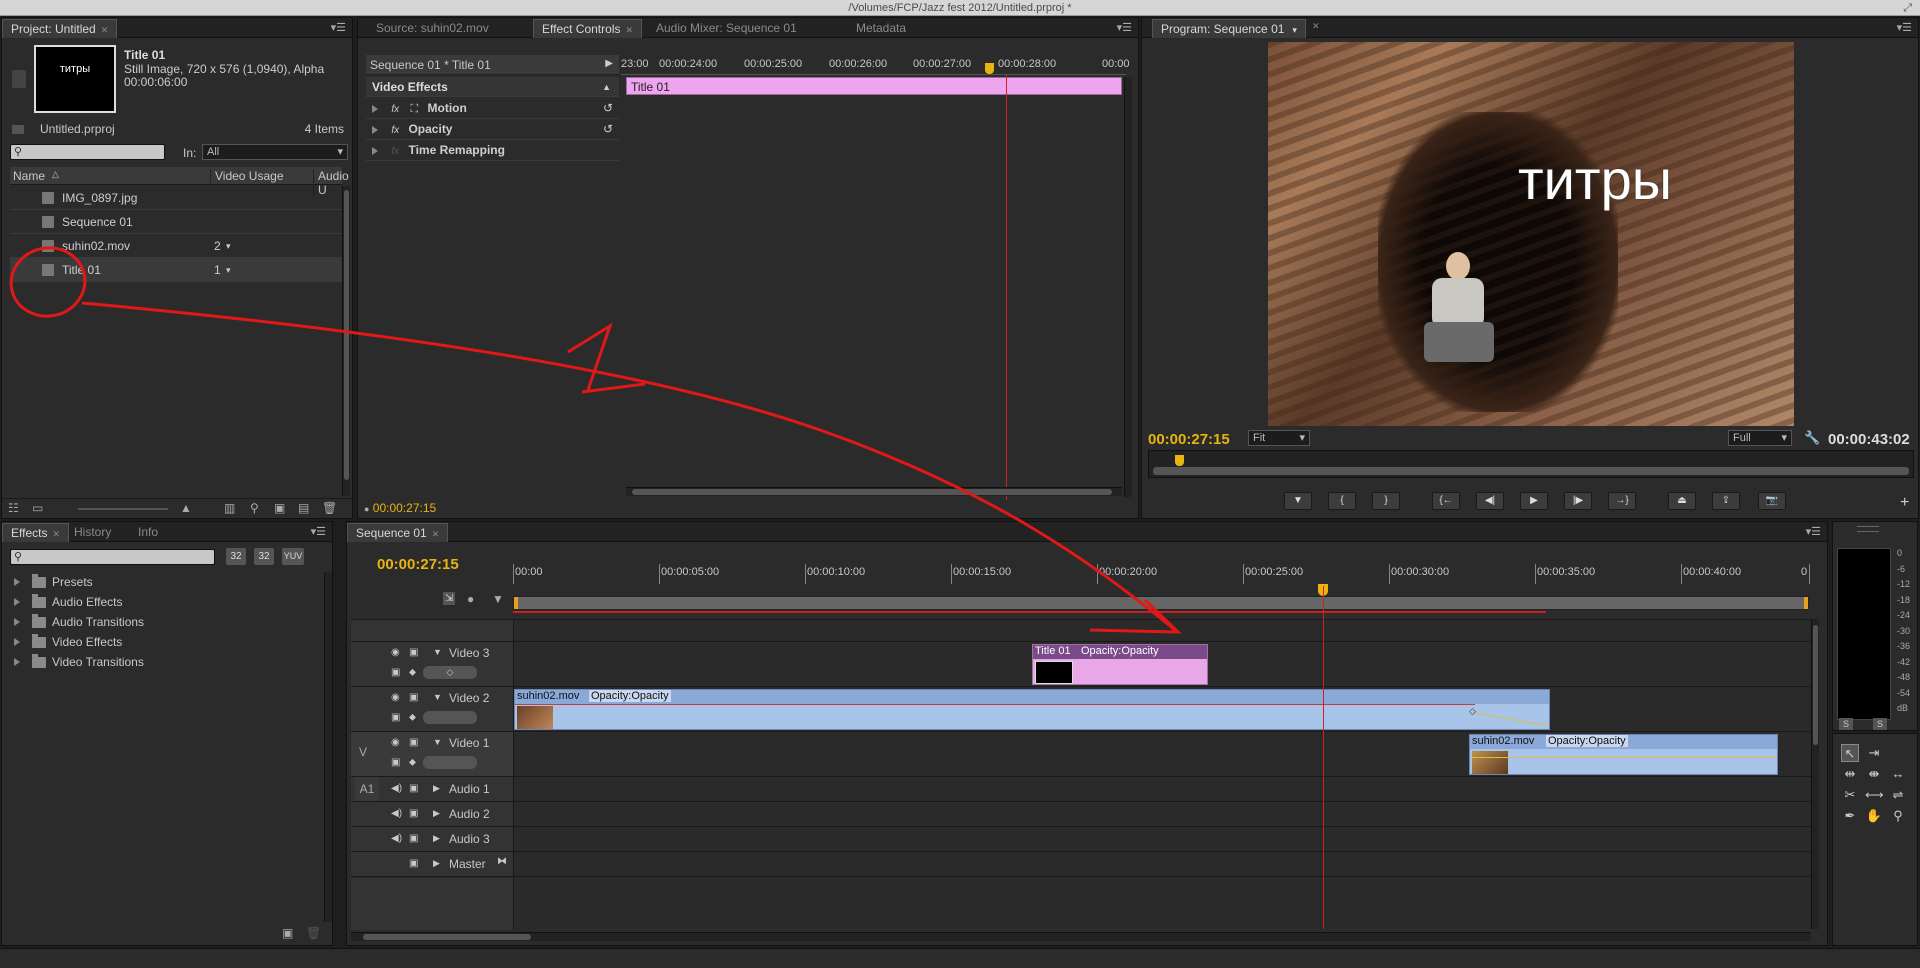 This screenshot has height=968, width=1920. Describe the element at coordinates (36, 532) in the screenshot. I see `tab-effects: Effects ✕` at that location.